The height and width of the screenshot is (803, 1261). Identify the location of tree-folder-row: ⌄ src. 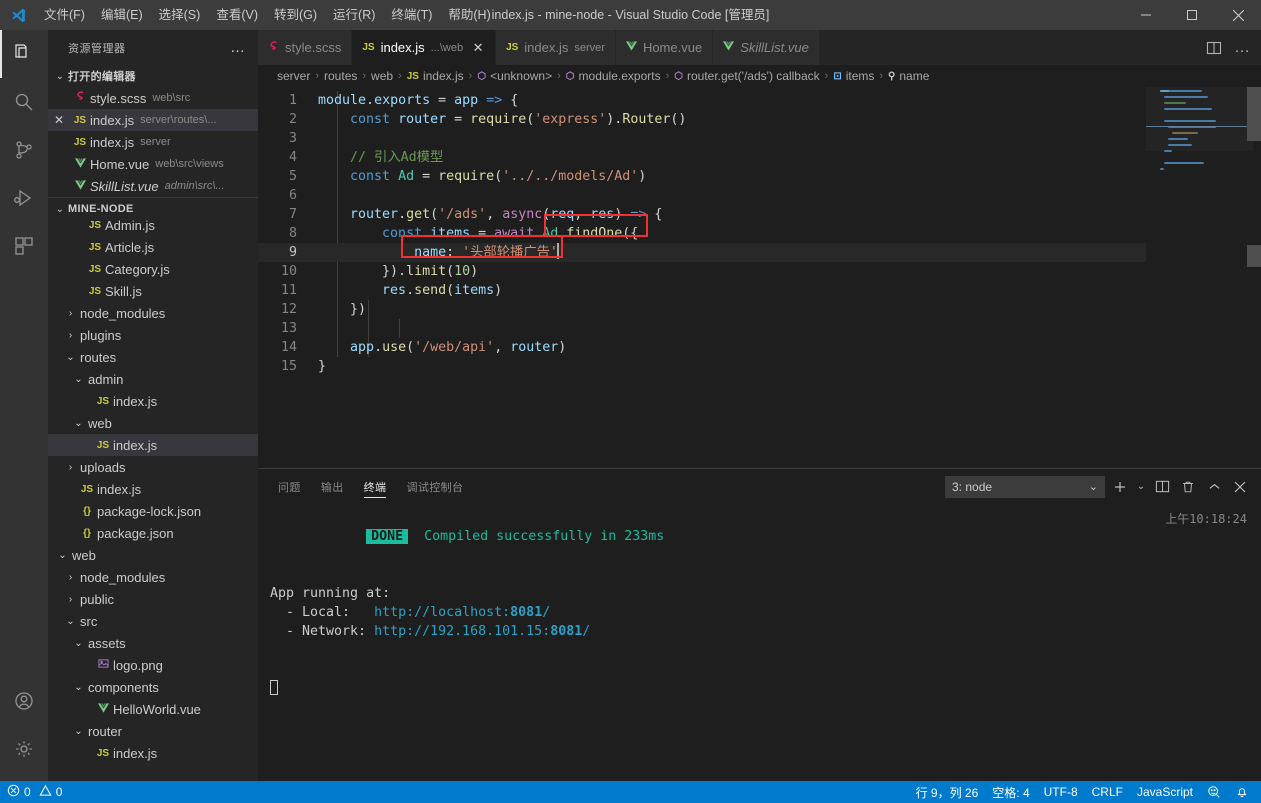
(153, 621).